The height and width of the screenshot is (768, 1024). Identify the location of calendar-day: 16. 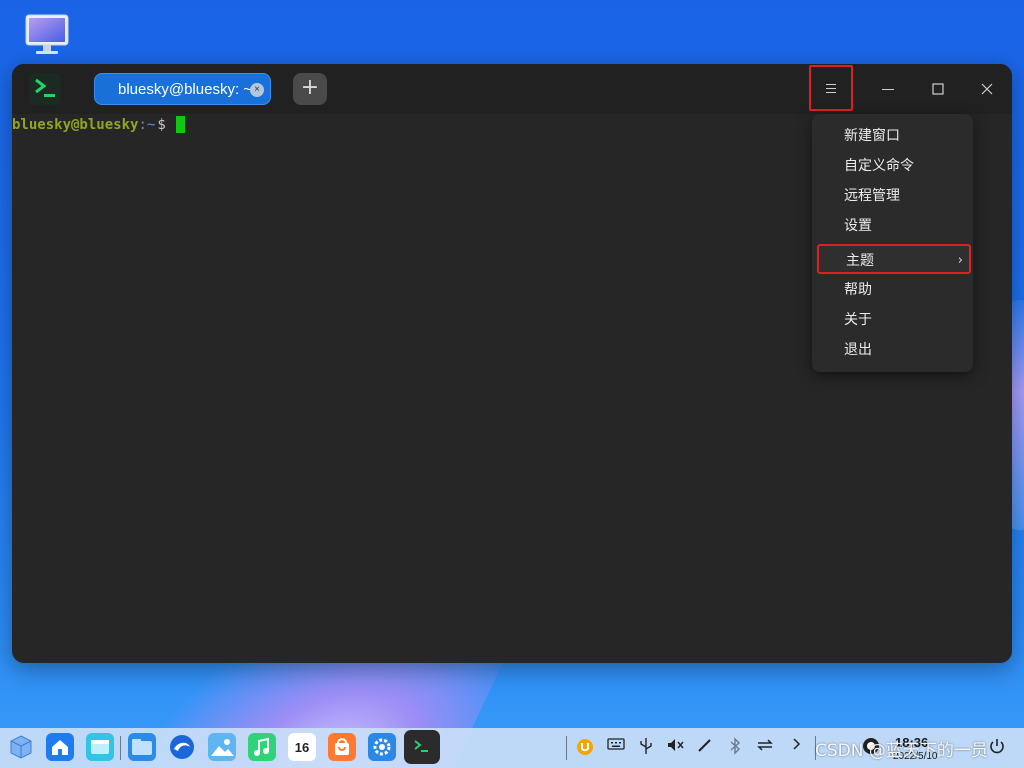
(302, 747).